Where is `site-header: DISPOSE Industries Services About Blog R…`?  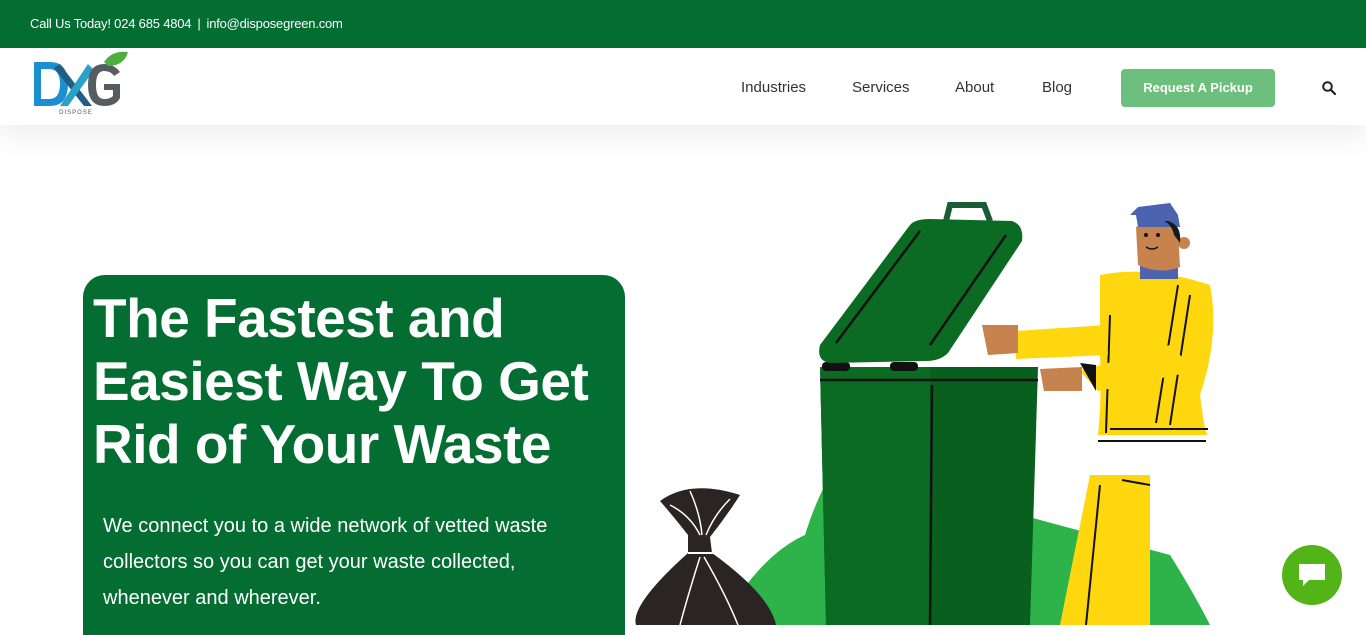 site-header: DISPOSE Industries Services About Blog R… is located at coordinates (683, 86).